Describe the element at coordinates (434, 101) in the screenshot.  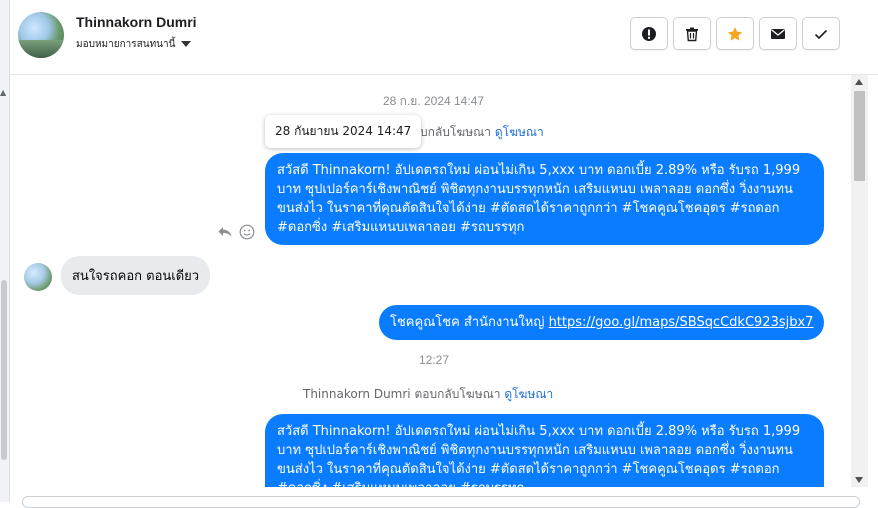
I see `timestamp: 28 ก.ย. 2024 14:47` at that location.